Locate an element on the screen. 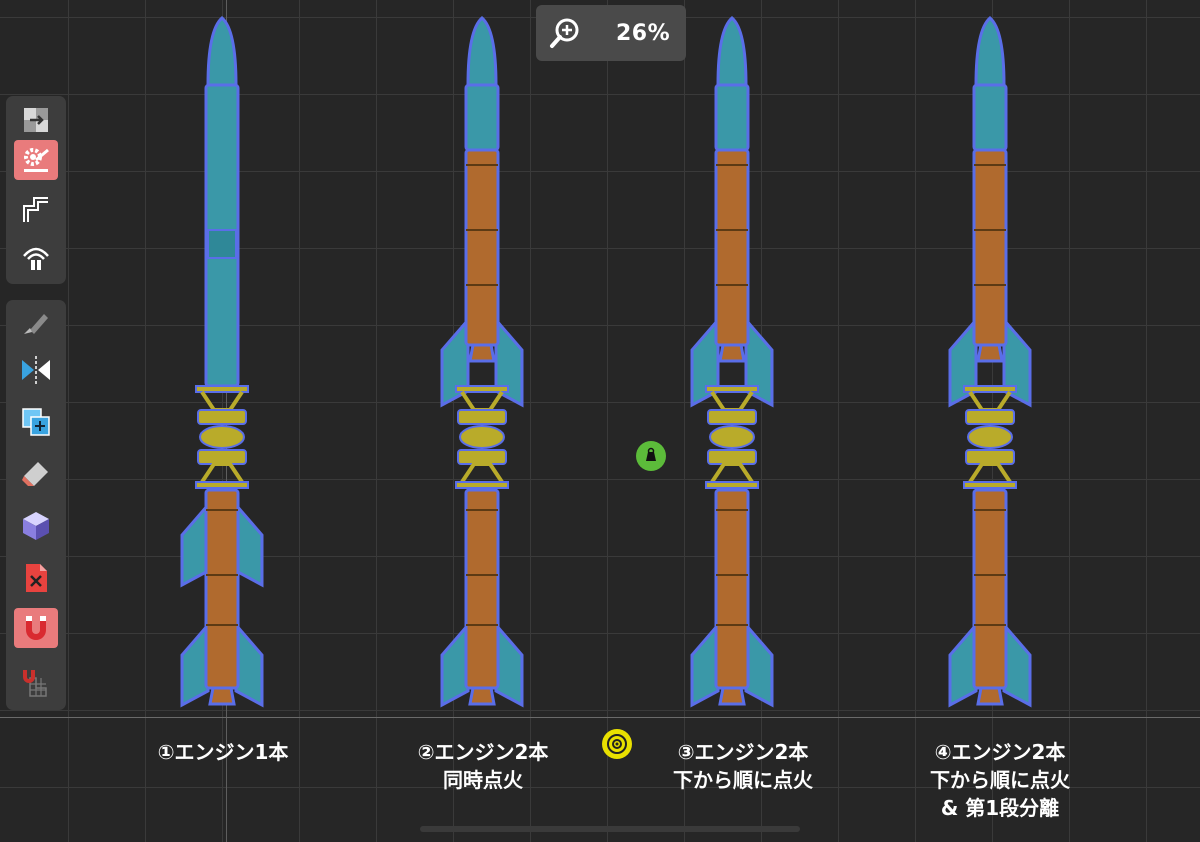 This screenshot has height=842, width=1200. mass-target-icon is located at coordinates (617, 744).